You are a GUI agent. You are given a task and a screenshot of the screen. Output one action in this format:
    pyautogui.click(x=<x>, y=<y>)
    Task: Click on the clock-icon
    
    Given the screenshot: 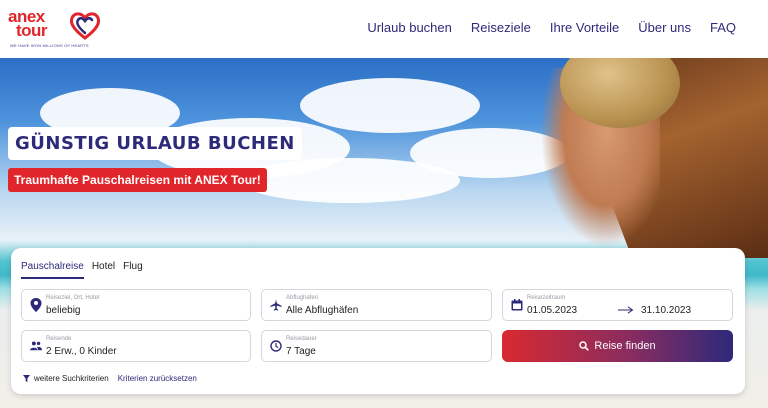 What is the action you would take?
    pyautogui.click(x=276, y=346)
    